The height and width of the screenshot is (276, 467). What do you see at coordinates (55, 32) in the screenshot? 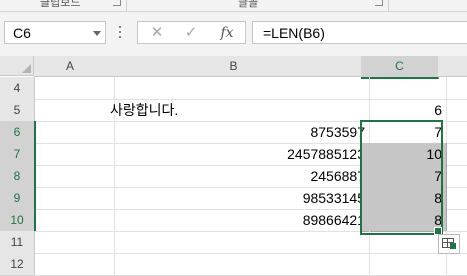
I see `name-box: C6` at bounding box center [55, 32].